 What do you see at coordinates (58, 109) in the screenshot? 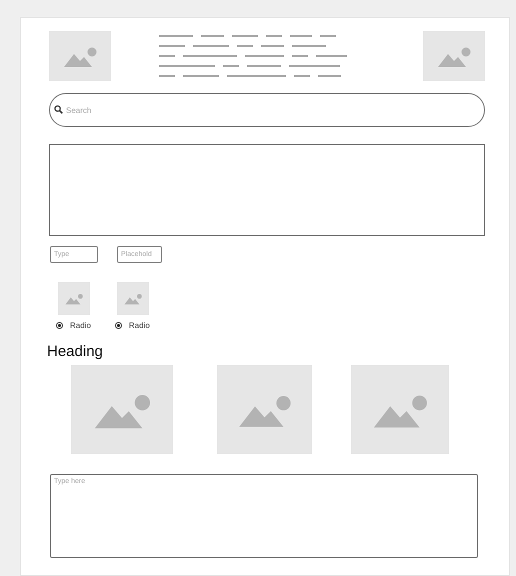
I see `search-icon` at bounding box center [58, 109].